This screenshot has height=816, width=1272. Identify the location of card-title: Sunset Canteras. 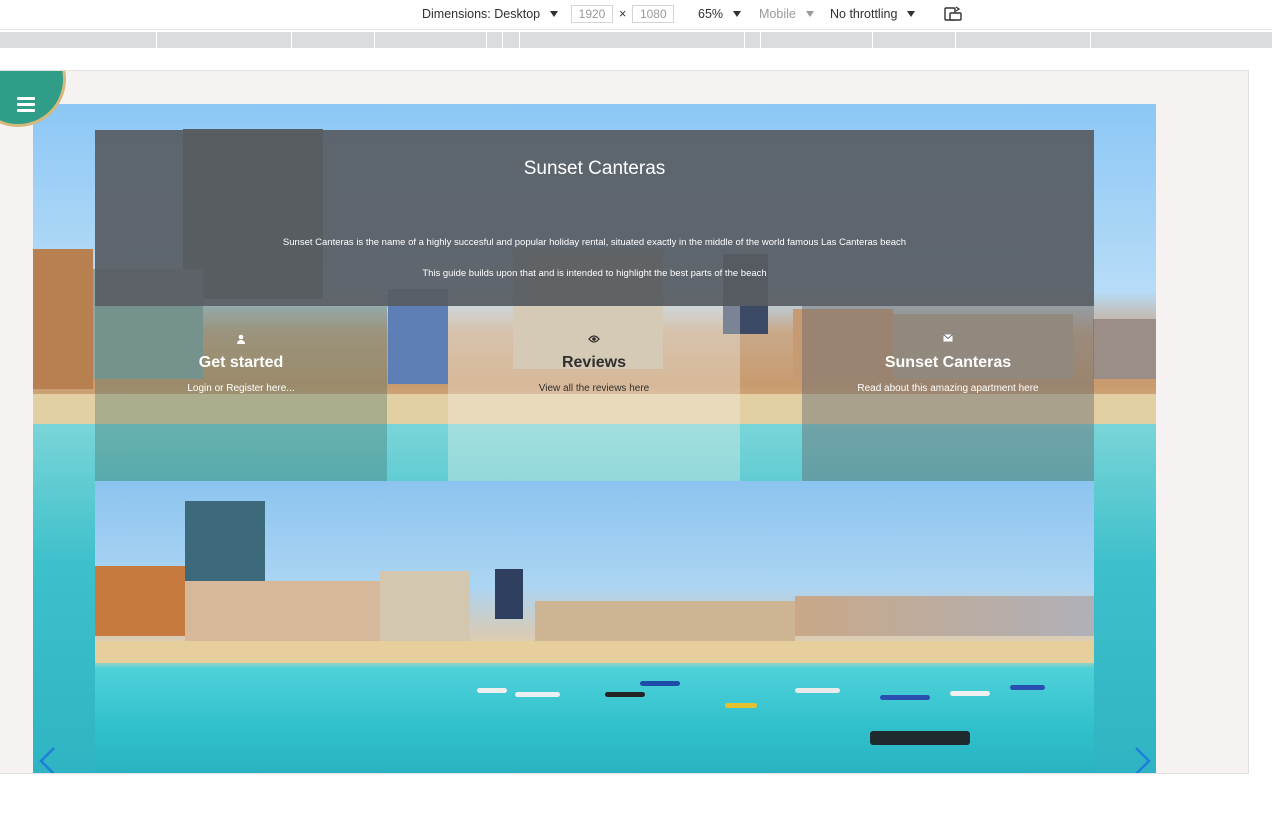
(948, 362).